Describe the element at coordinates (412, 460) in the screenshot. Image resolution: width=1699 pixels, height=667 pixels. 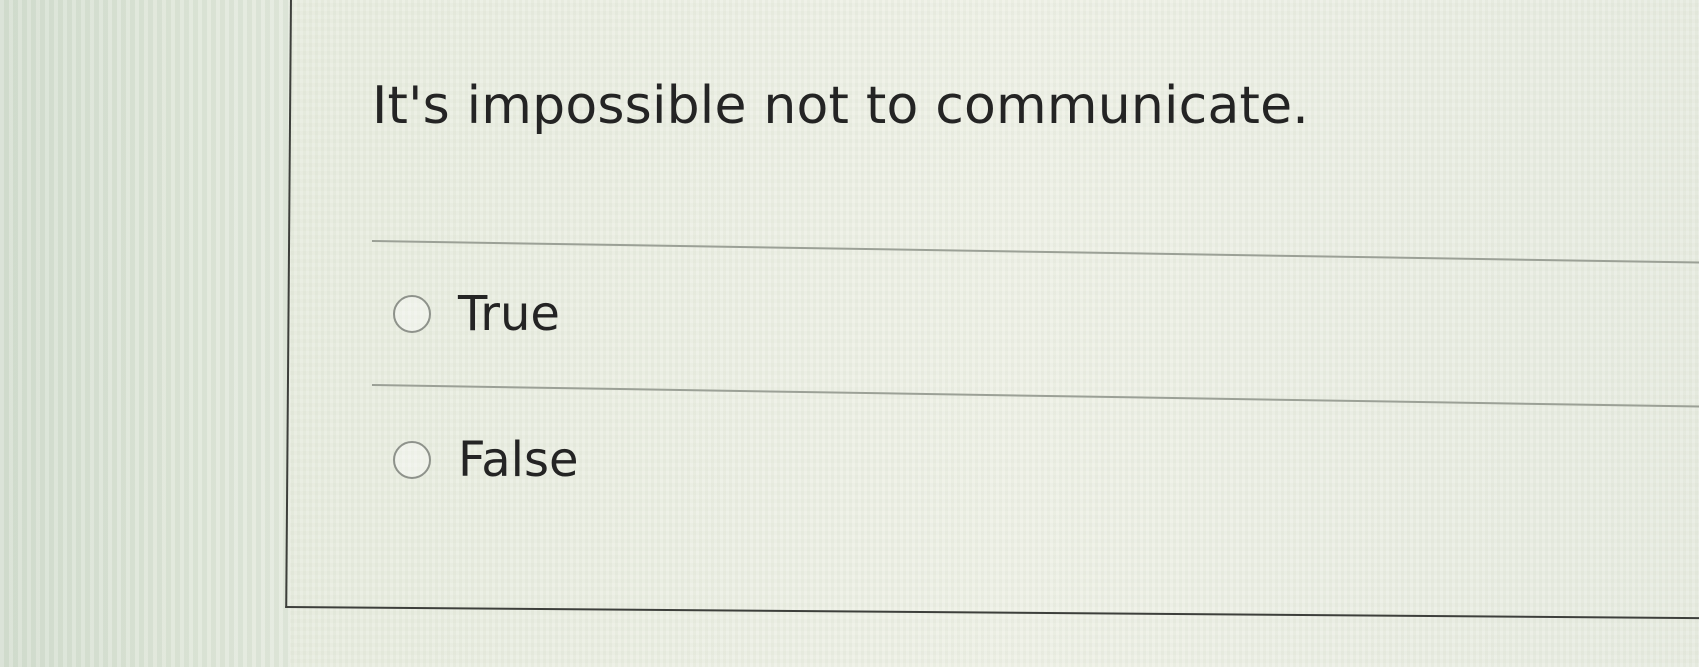
I see `radio-button-false` at that location.